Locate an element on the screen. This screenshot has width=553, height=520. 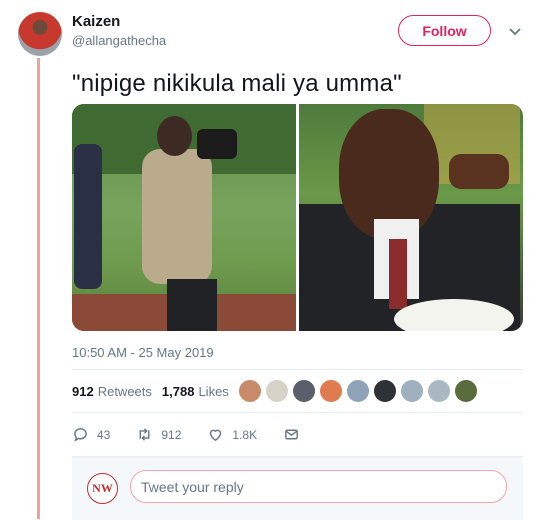
likers-avatars is located at coordinates (358, 391).